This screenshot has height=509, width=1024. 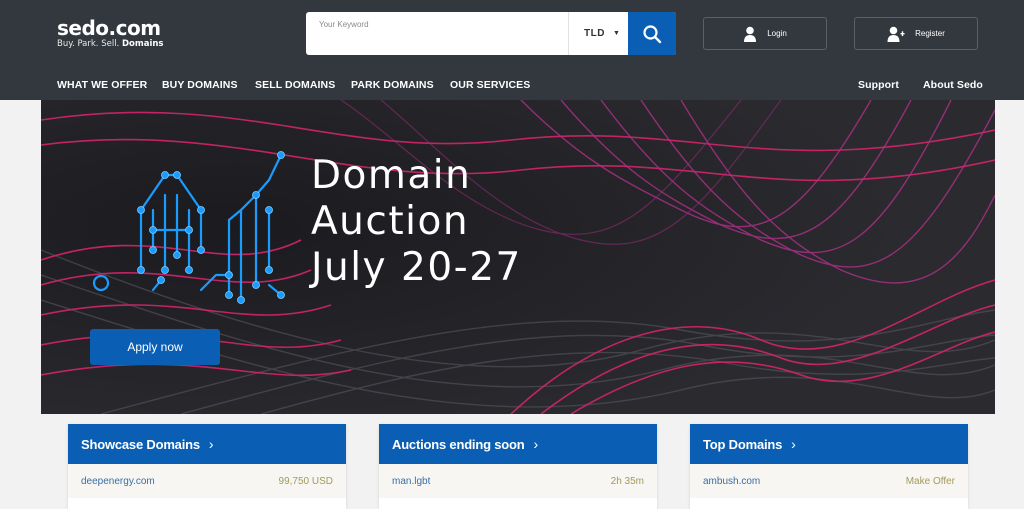 What do you see at coordinates (295, 85) in the screenshot?
I see `nav-sell-domains: SELL DOMAINS` at bounding box center [295, 85].